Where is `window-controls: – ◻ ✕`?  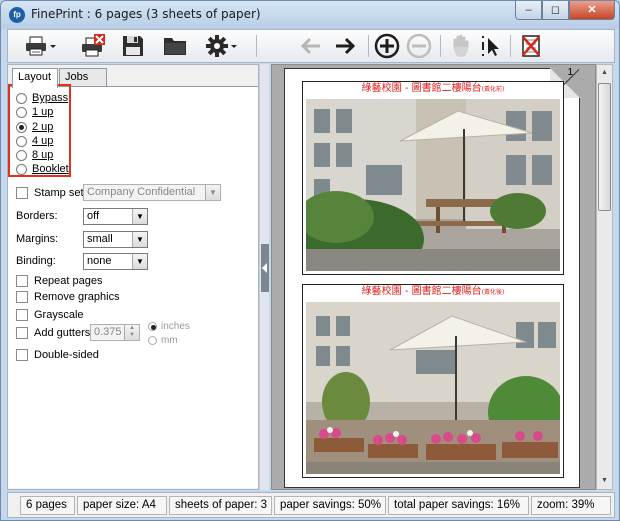
window-controls: – ◻ ✕ is located at coordinates (565, 11).